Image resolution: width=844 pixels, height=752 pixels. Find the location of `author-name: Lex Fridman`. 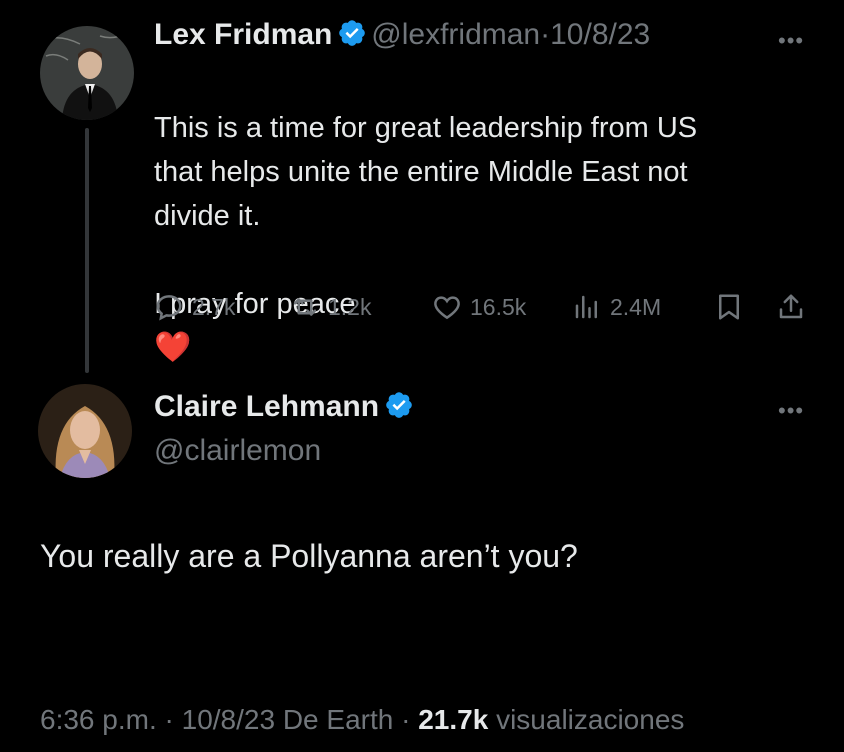

author-name: Lex Fridman is located at coordinates (243, 34).